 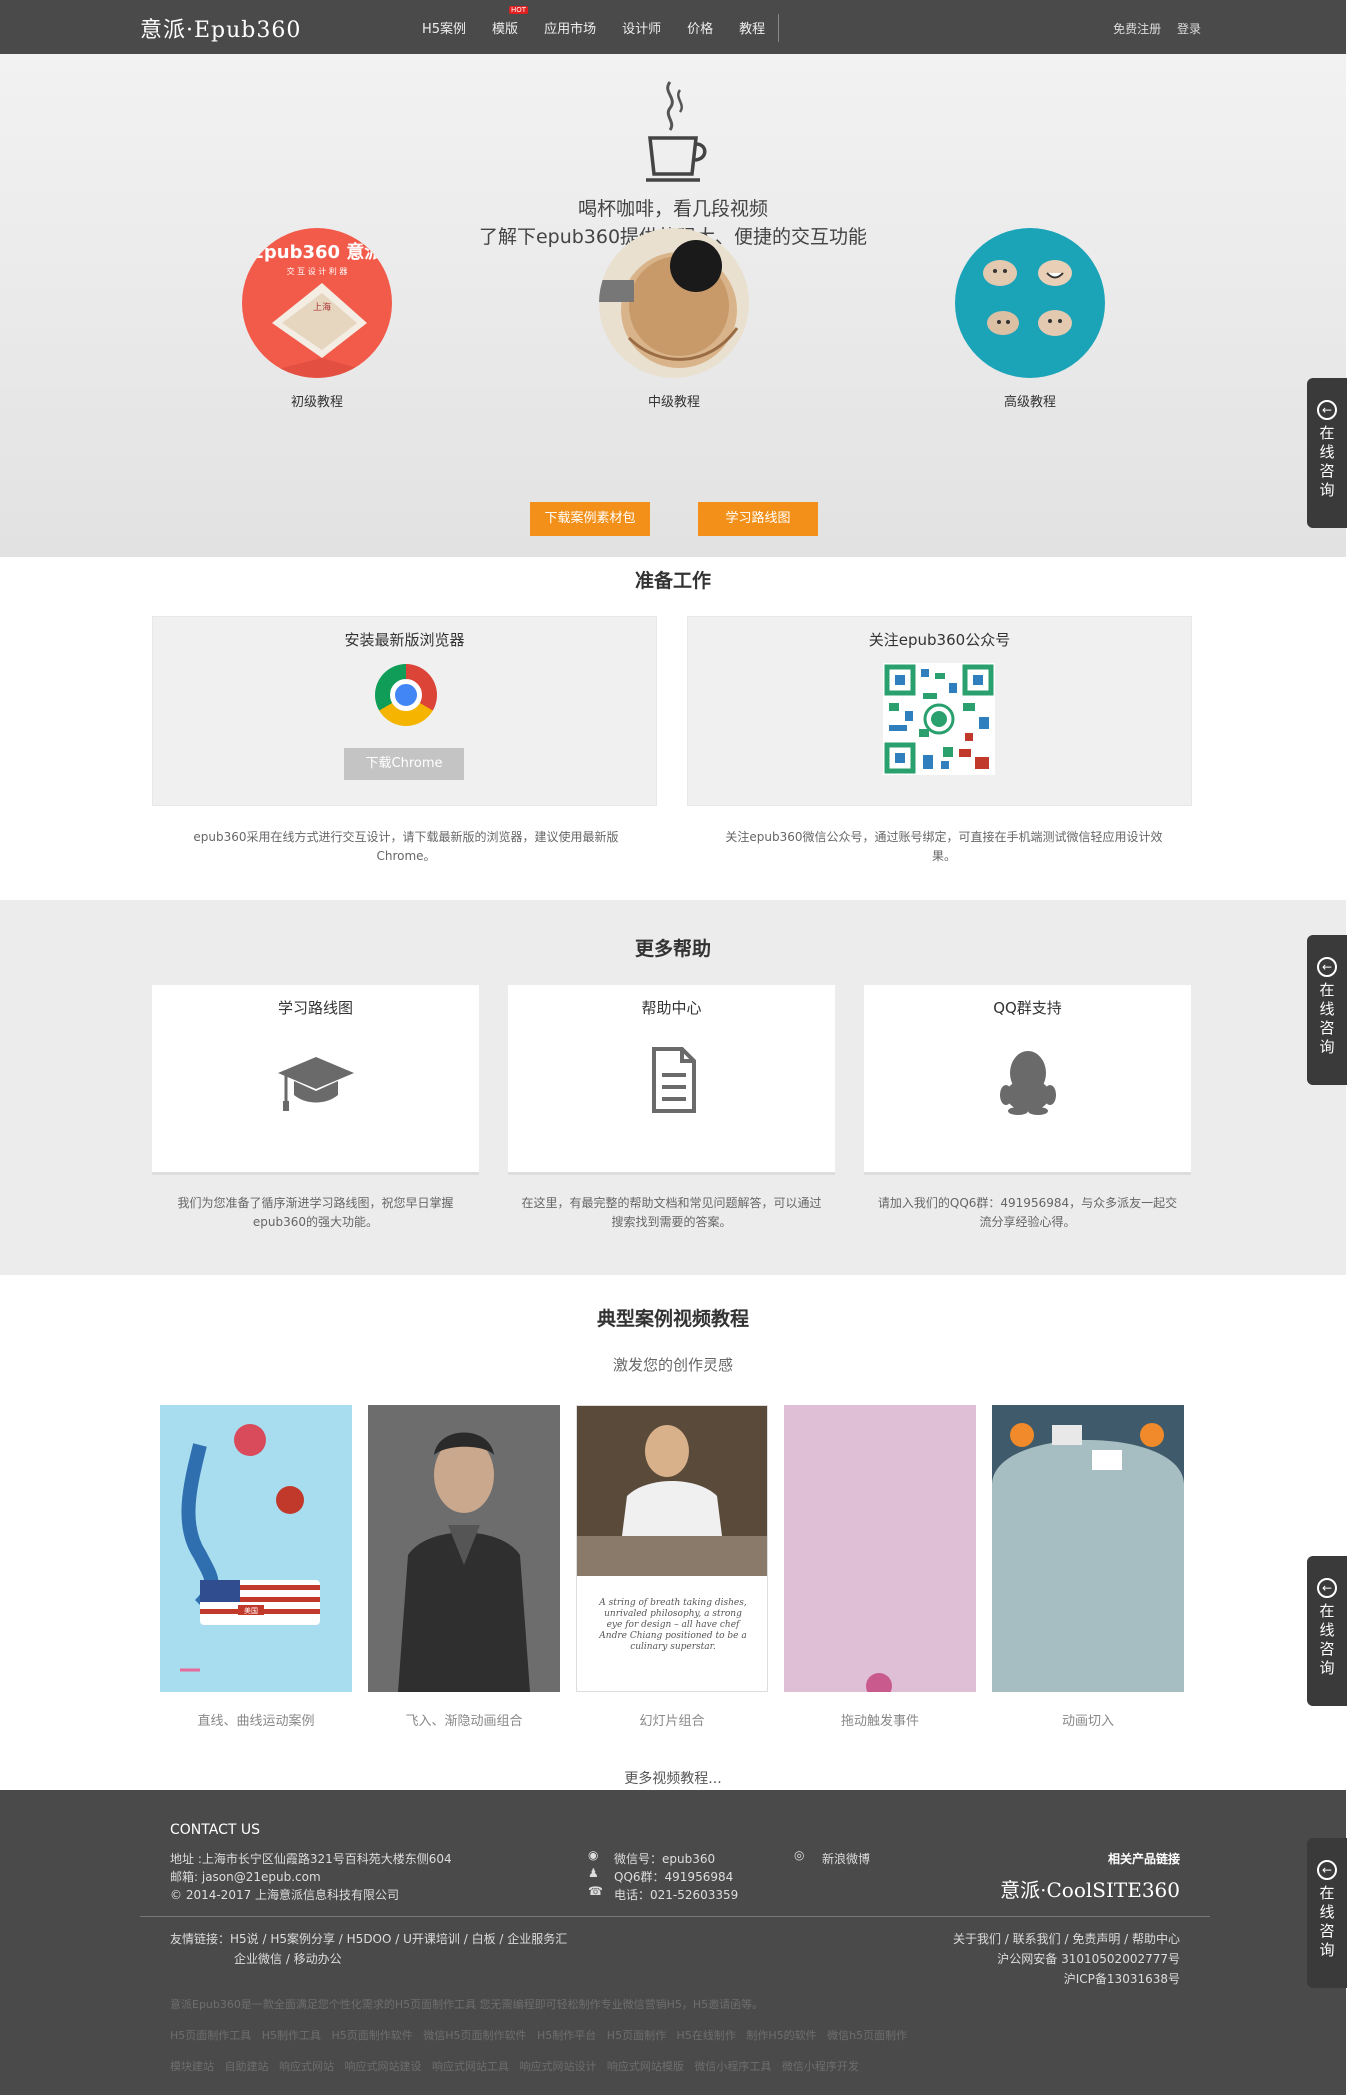 I want to click on learning-roadmap-button: 学习路线图, so click(x=758, y=519).